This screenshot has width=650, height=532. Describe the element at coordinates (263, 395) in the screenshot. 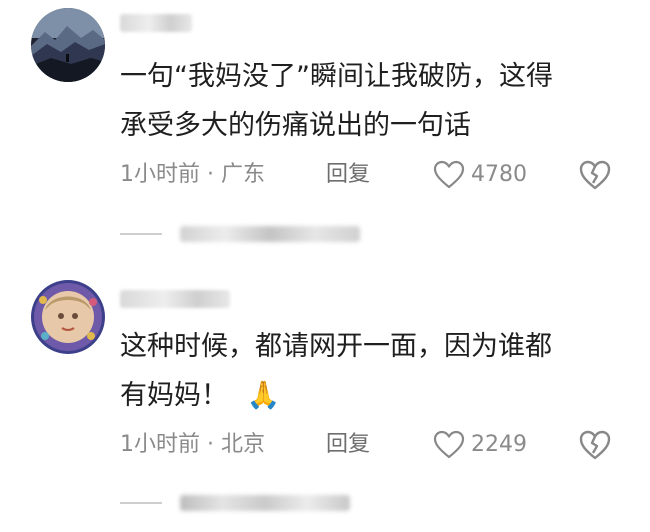

I see `praying-hands-icon: 🙏` at that location.